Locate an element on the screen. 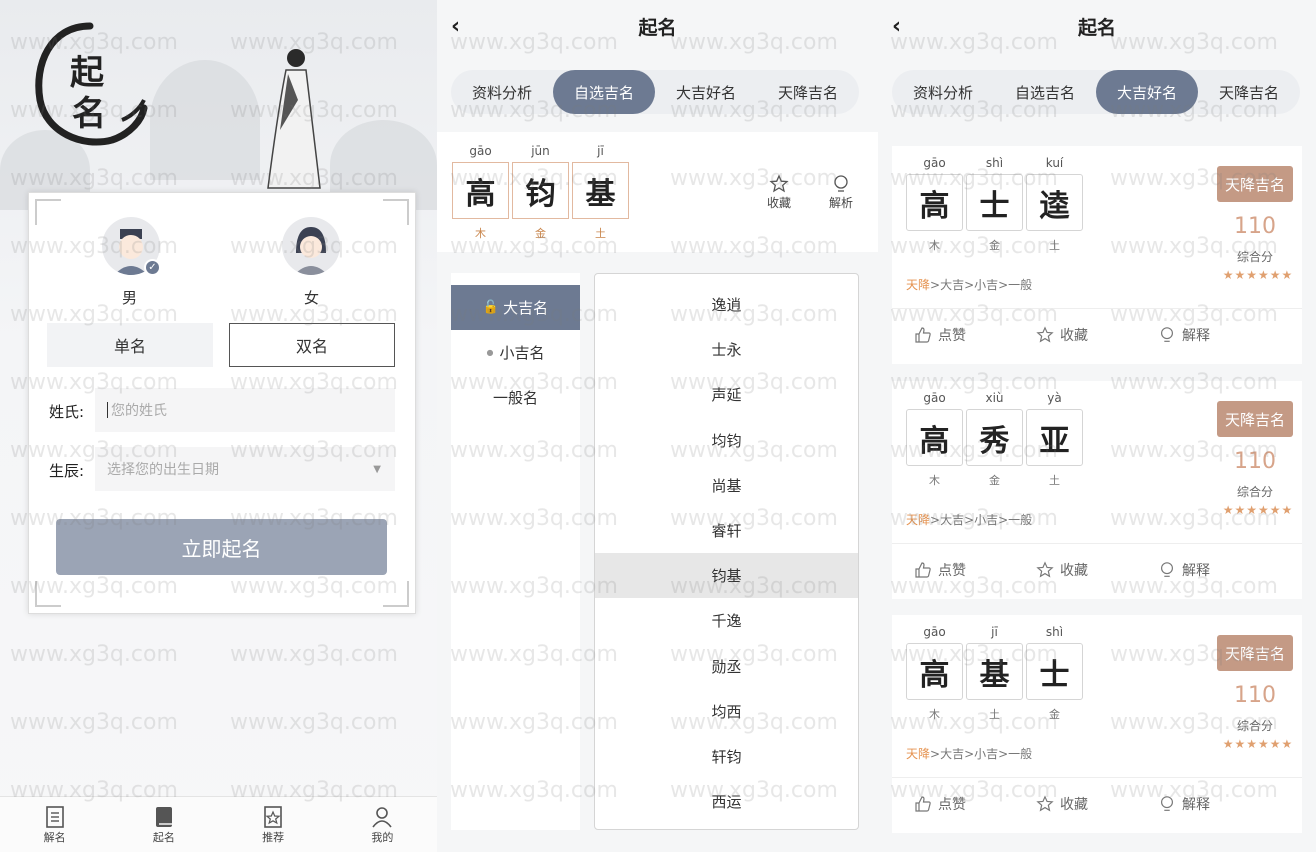 Image resolution: width=1316 pixels, height=852 pixels. name-option: 均西 is located at coordinates (726, 711).